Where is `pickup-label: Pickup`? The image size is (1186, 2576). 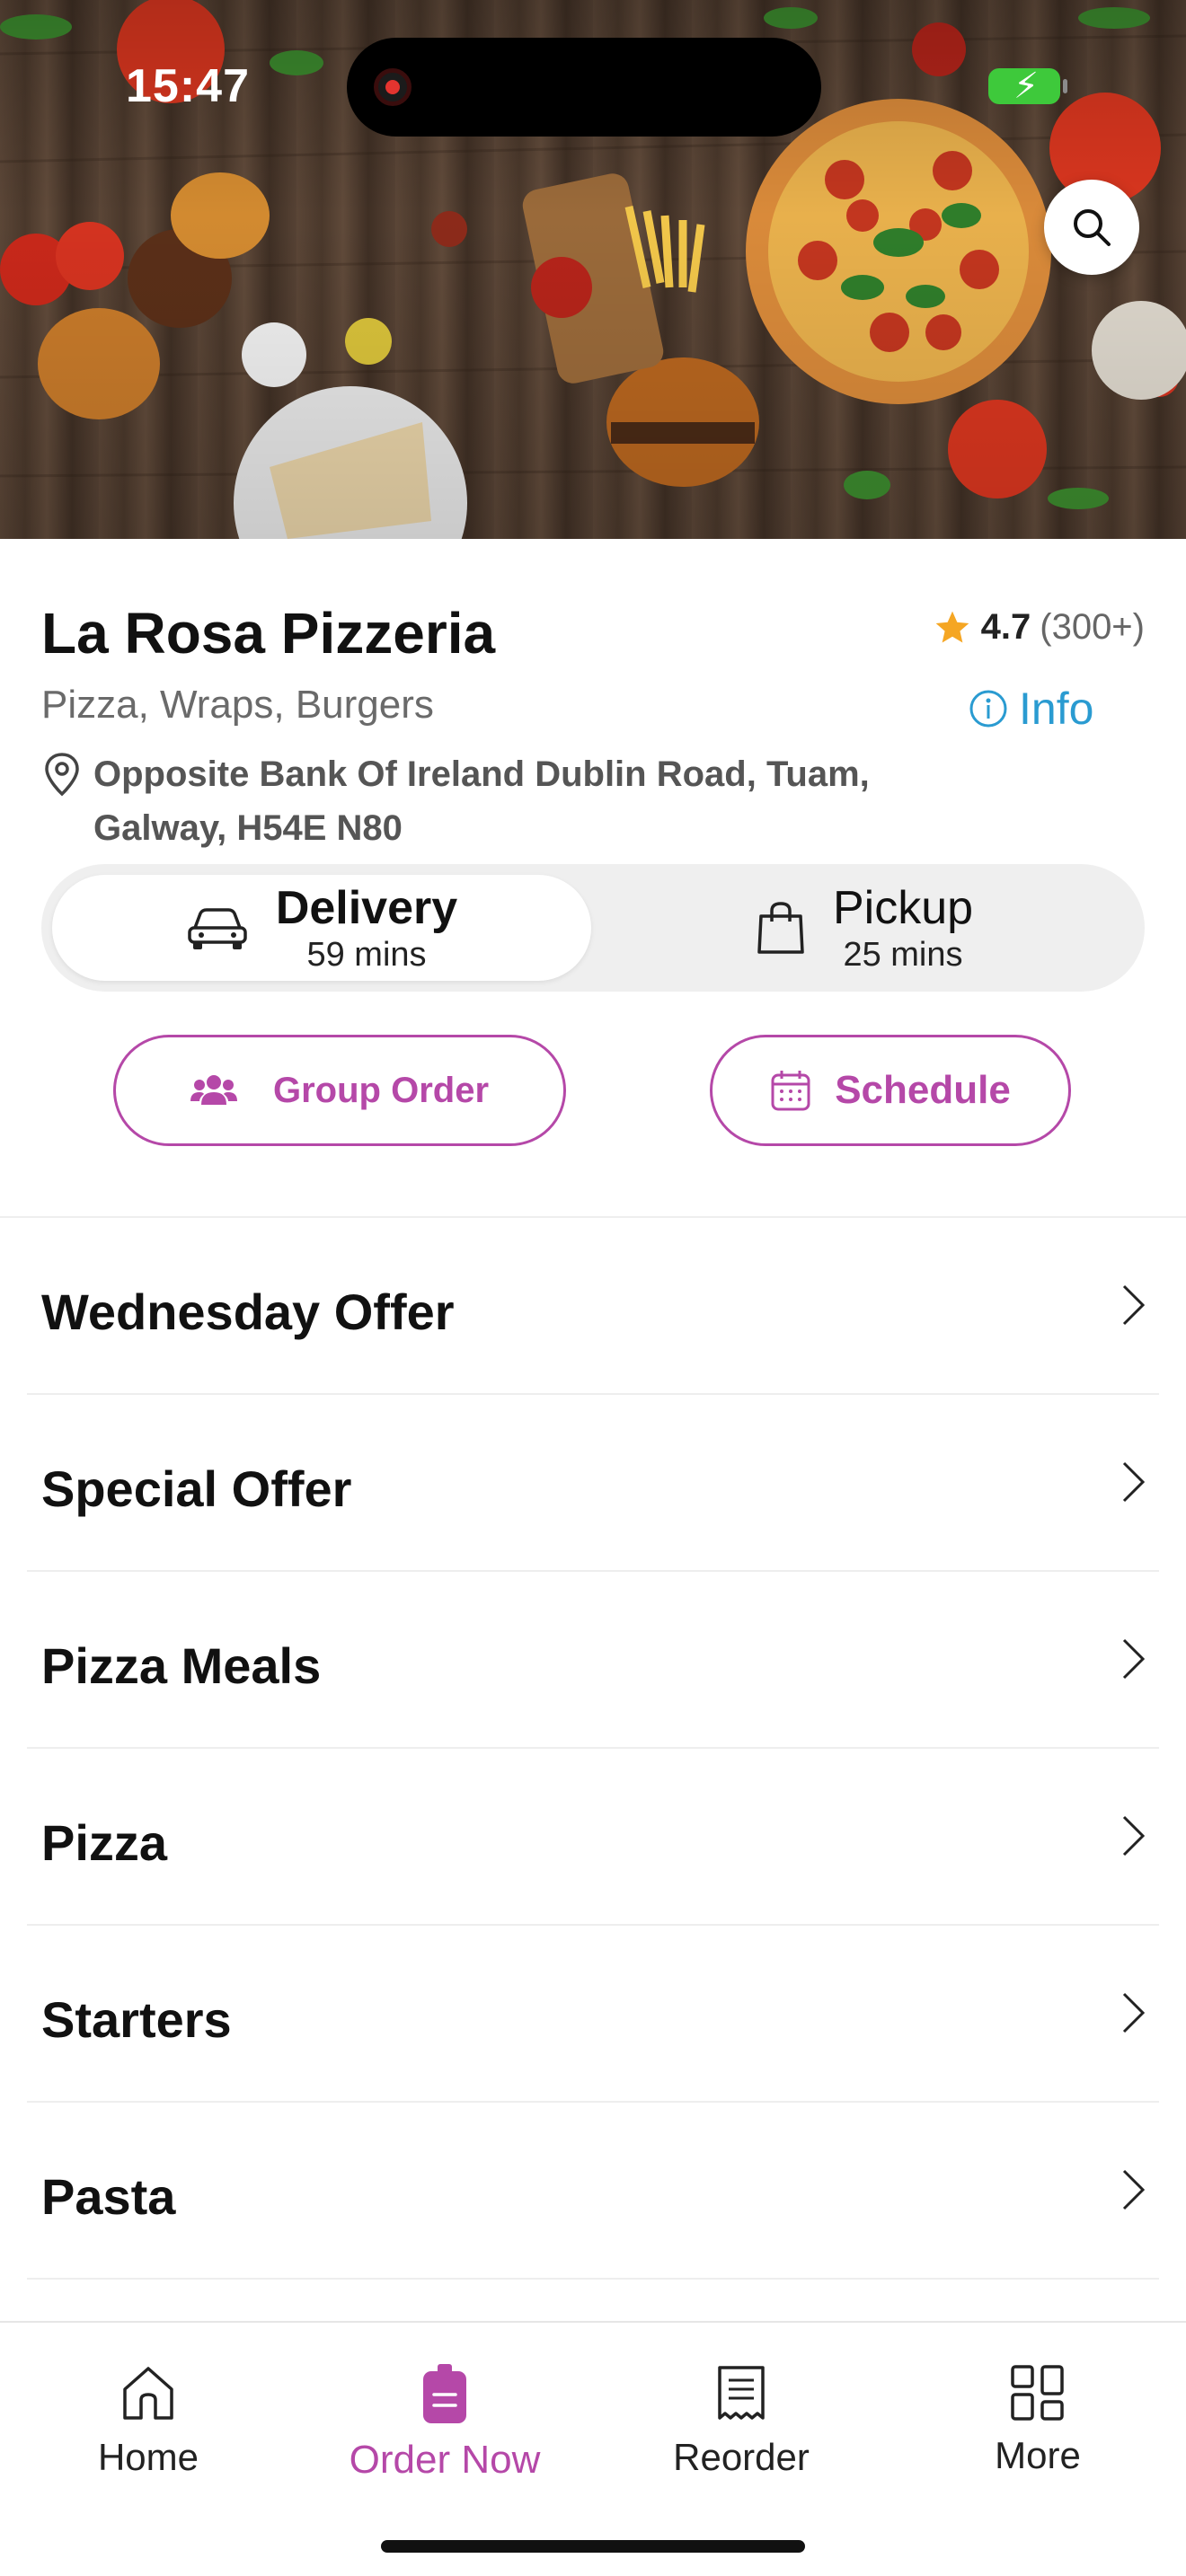 pickup-label: Pickup is located at coordinates (903, 908).